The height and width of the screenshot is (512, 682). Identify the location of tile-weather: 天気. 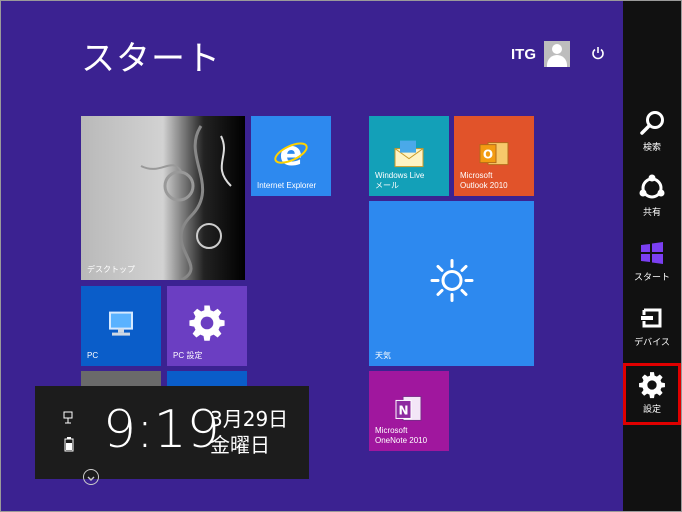
(451, 283).